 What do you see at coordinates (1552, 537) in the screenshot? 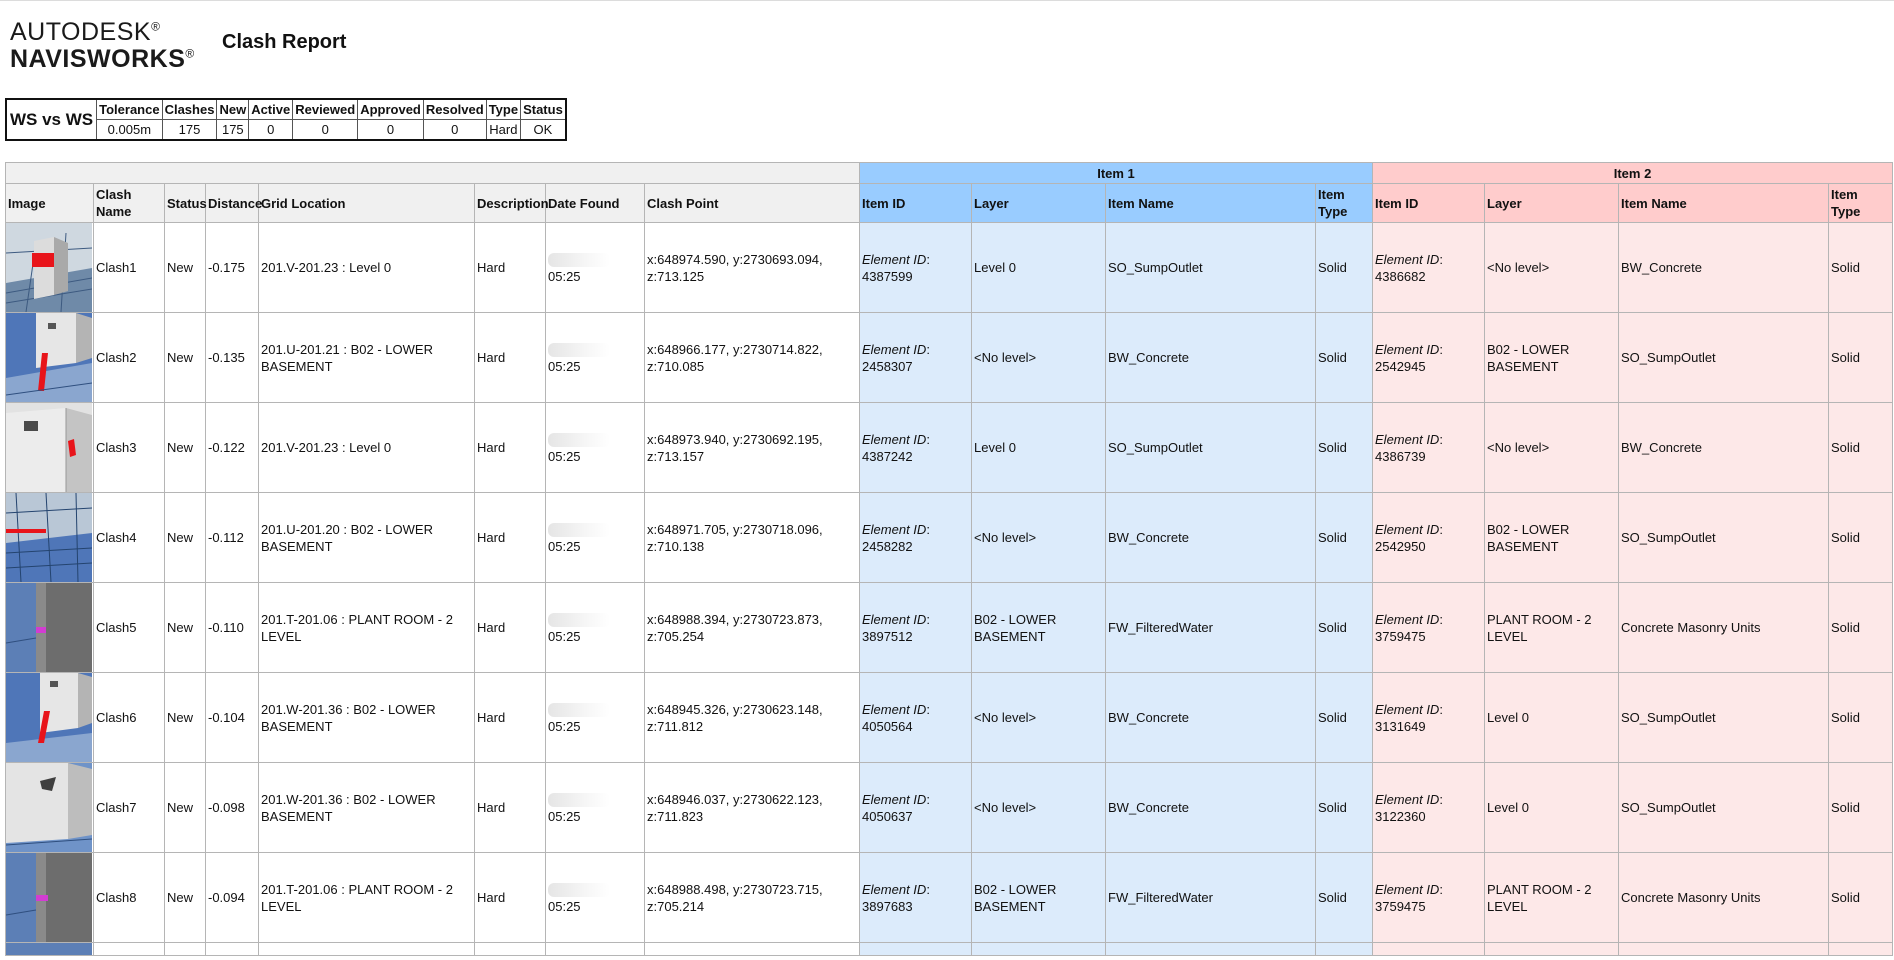
I see `item2-layer: B02 - LOWER BASEMENT` at bounding box center [1552, 537].